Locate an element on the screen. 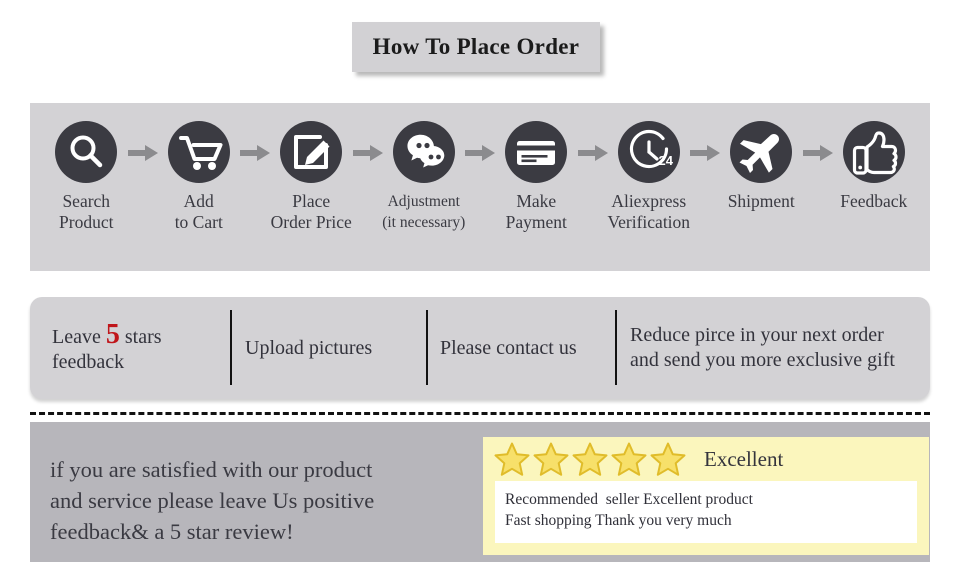  thumbs-up-icon is located at coordinates (873, 152).